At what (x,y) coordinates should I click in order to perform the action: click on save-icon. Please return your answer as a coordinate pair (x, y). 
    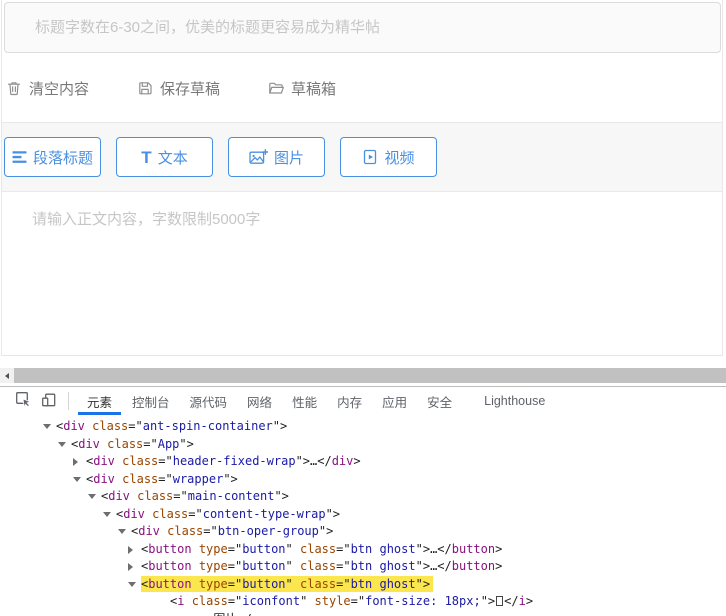
    Looking at the image, I should click on (145, 88).